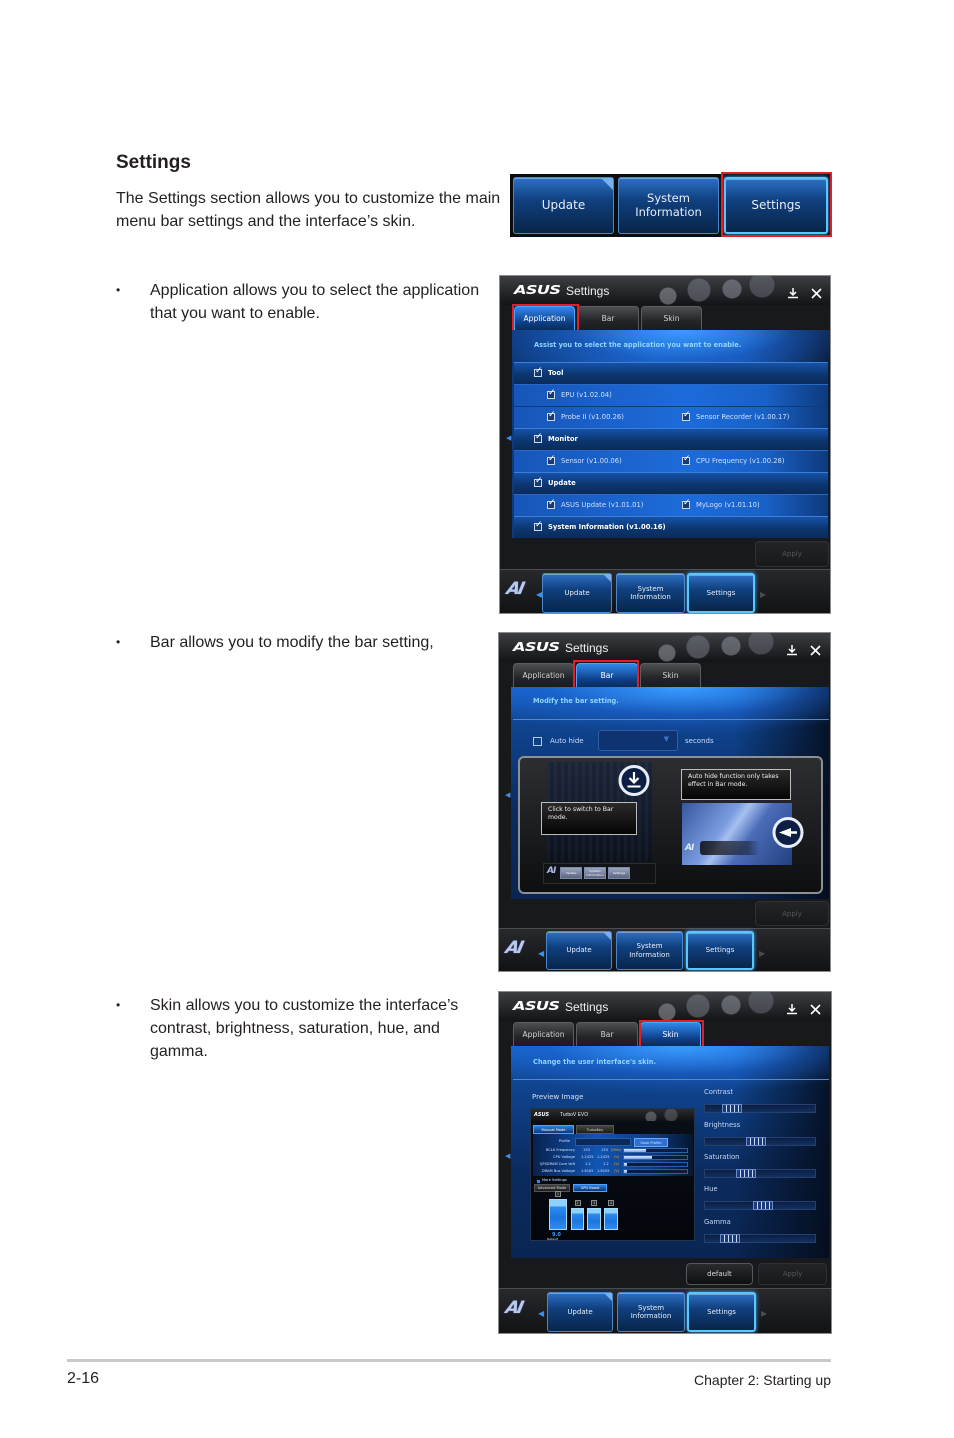 Image resolution: width=954 pixels, height=1438 pixels. What do you see at coordinates (671, 719) in the screenshot?
I see `divider` at bounding box center [671, 719].